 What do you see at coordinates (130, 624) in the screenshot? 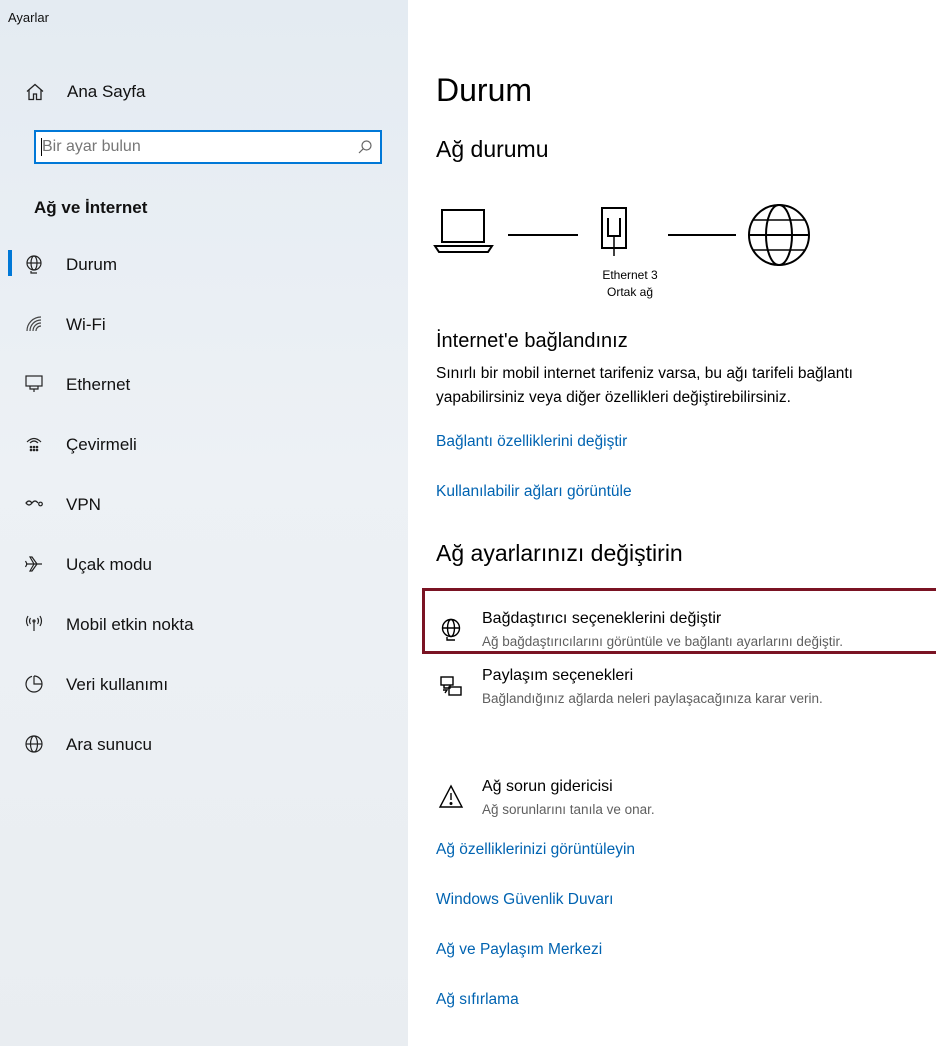
I see `sidebar-item-label: Mobil etkin nokta` at bounding box center [130, 624].